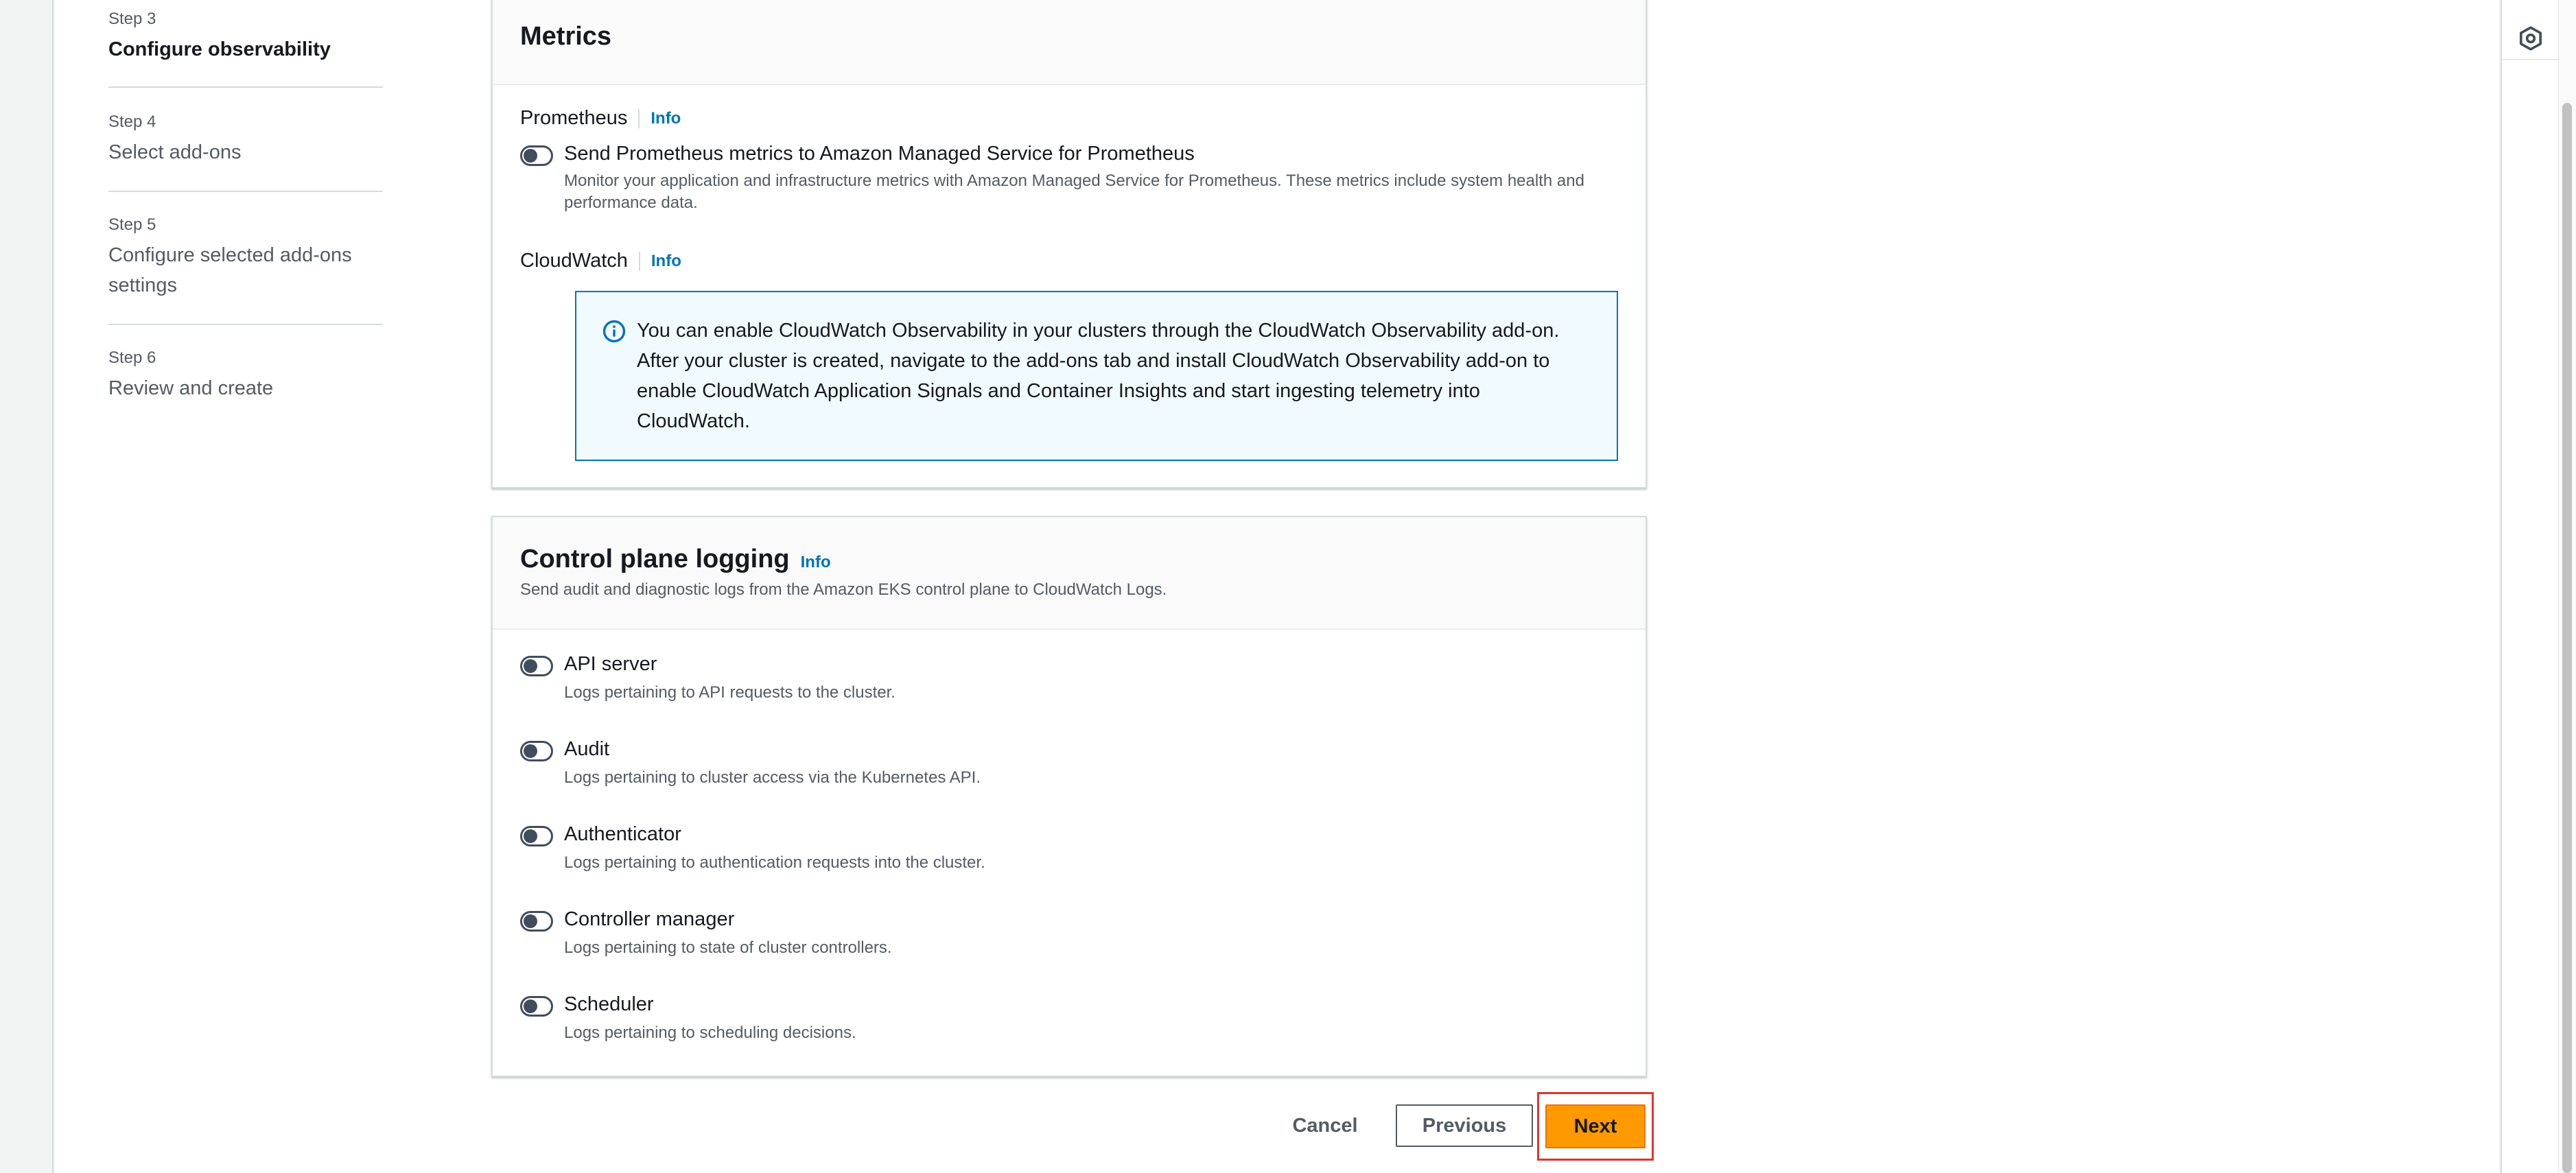  What do you see at coordinates (659, 118) in the screenshot?
I see `prometheus-info-link: Info` at bounding box center [659, 118].